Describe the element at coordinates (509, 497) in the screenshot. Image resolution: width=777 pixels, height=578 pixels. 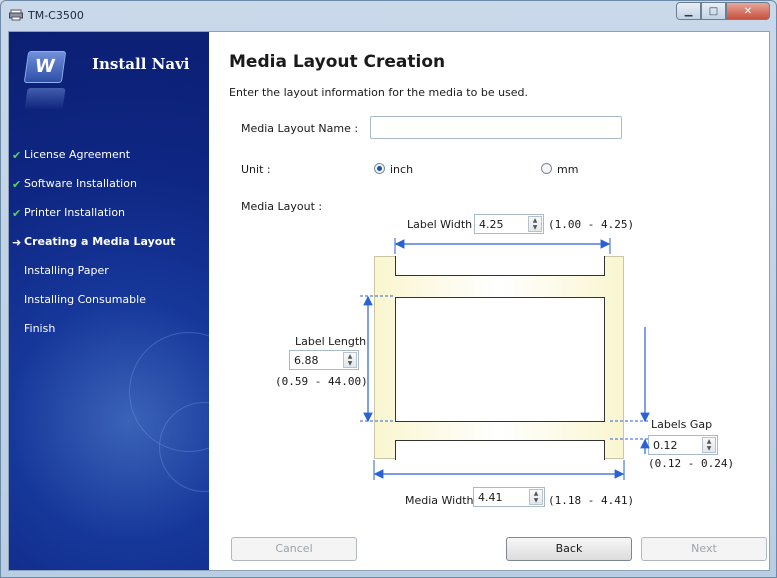
I see `media-width-spinner: 4.41 ▲ ▼` at that location.